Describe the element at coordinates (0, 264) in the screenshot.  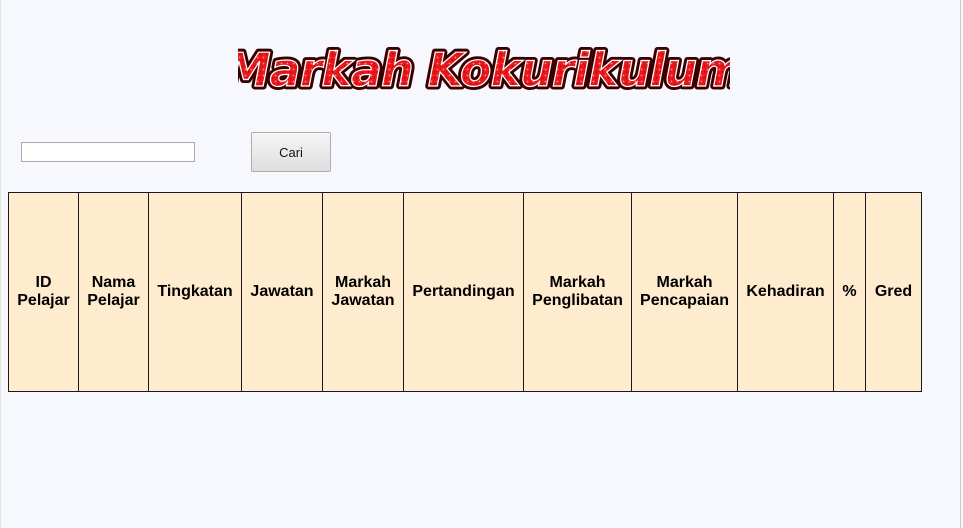
I see `window-edge-left` at that location.